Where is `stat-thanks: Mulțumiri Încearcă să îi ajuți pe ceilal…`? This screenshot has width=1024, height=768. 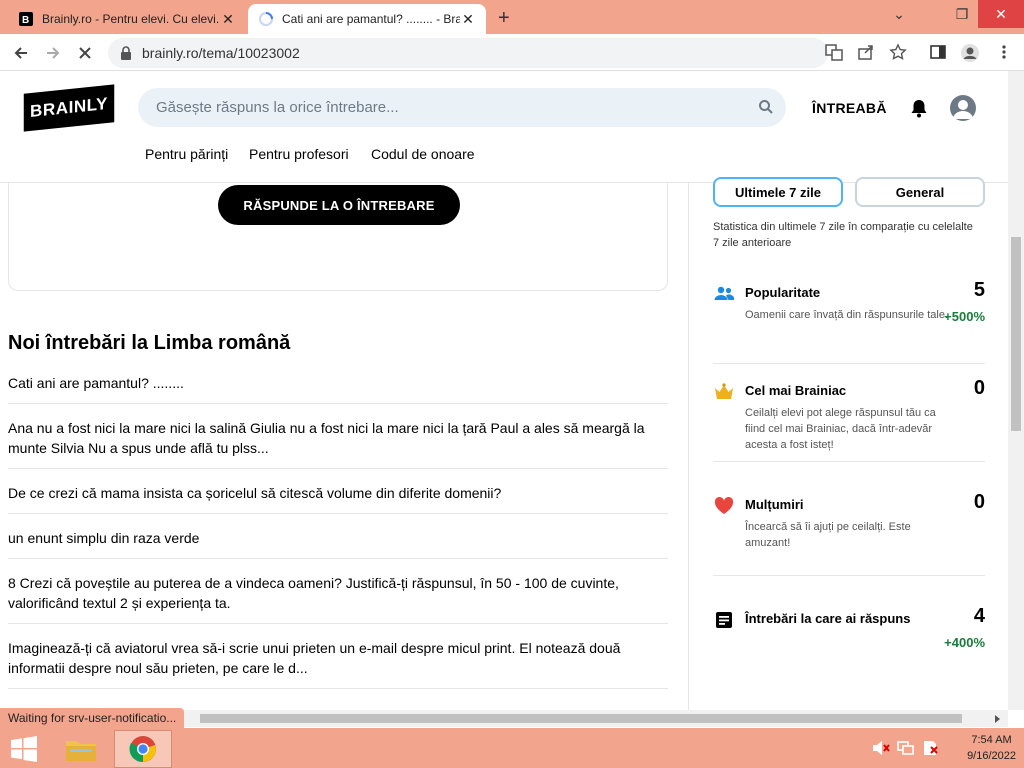
stat-thanks: Mulțumiri Încearcă să îi ajuți pe ceilal… is located at coordinates (849, 528).